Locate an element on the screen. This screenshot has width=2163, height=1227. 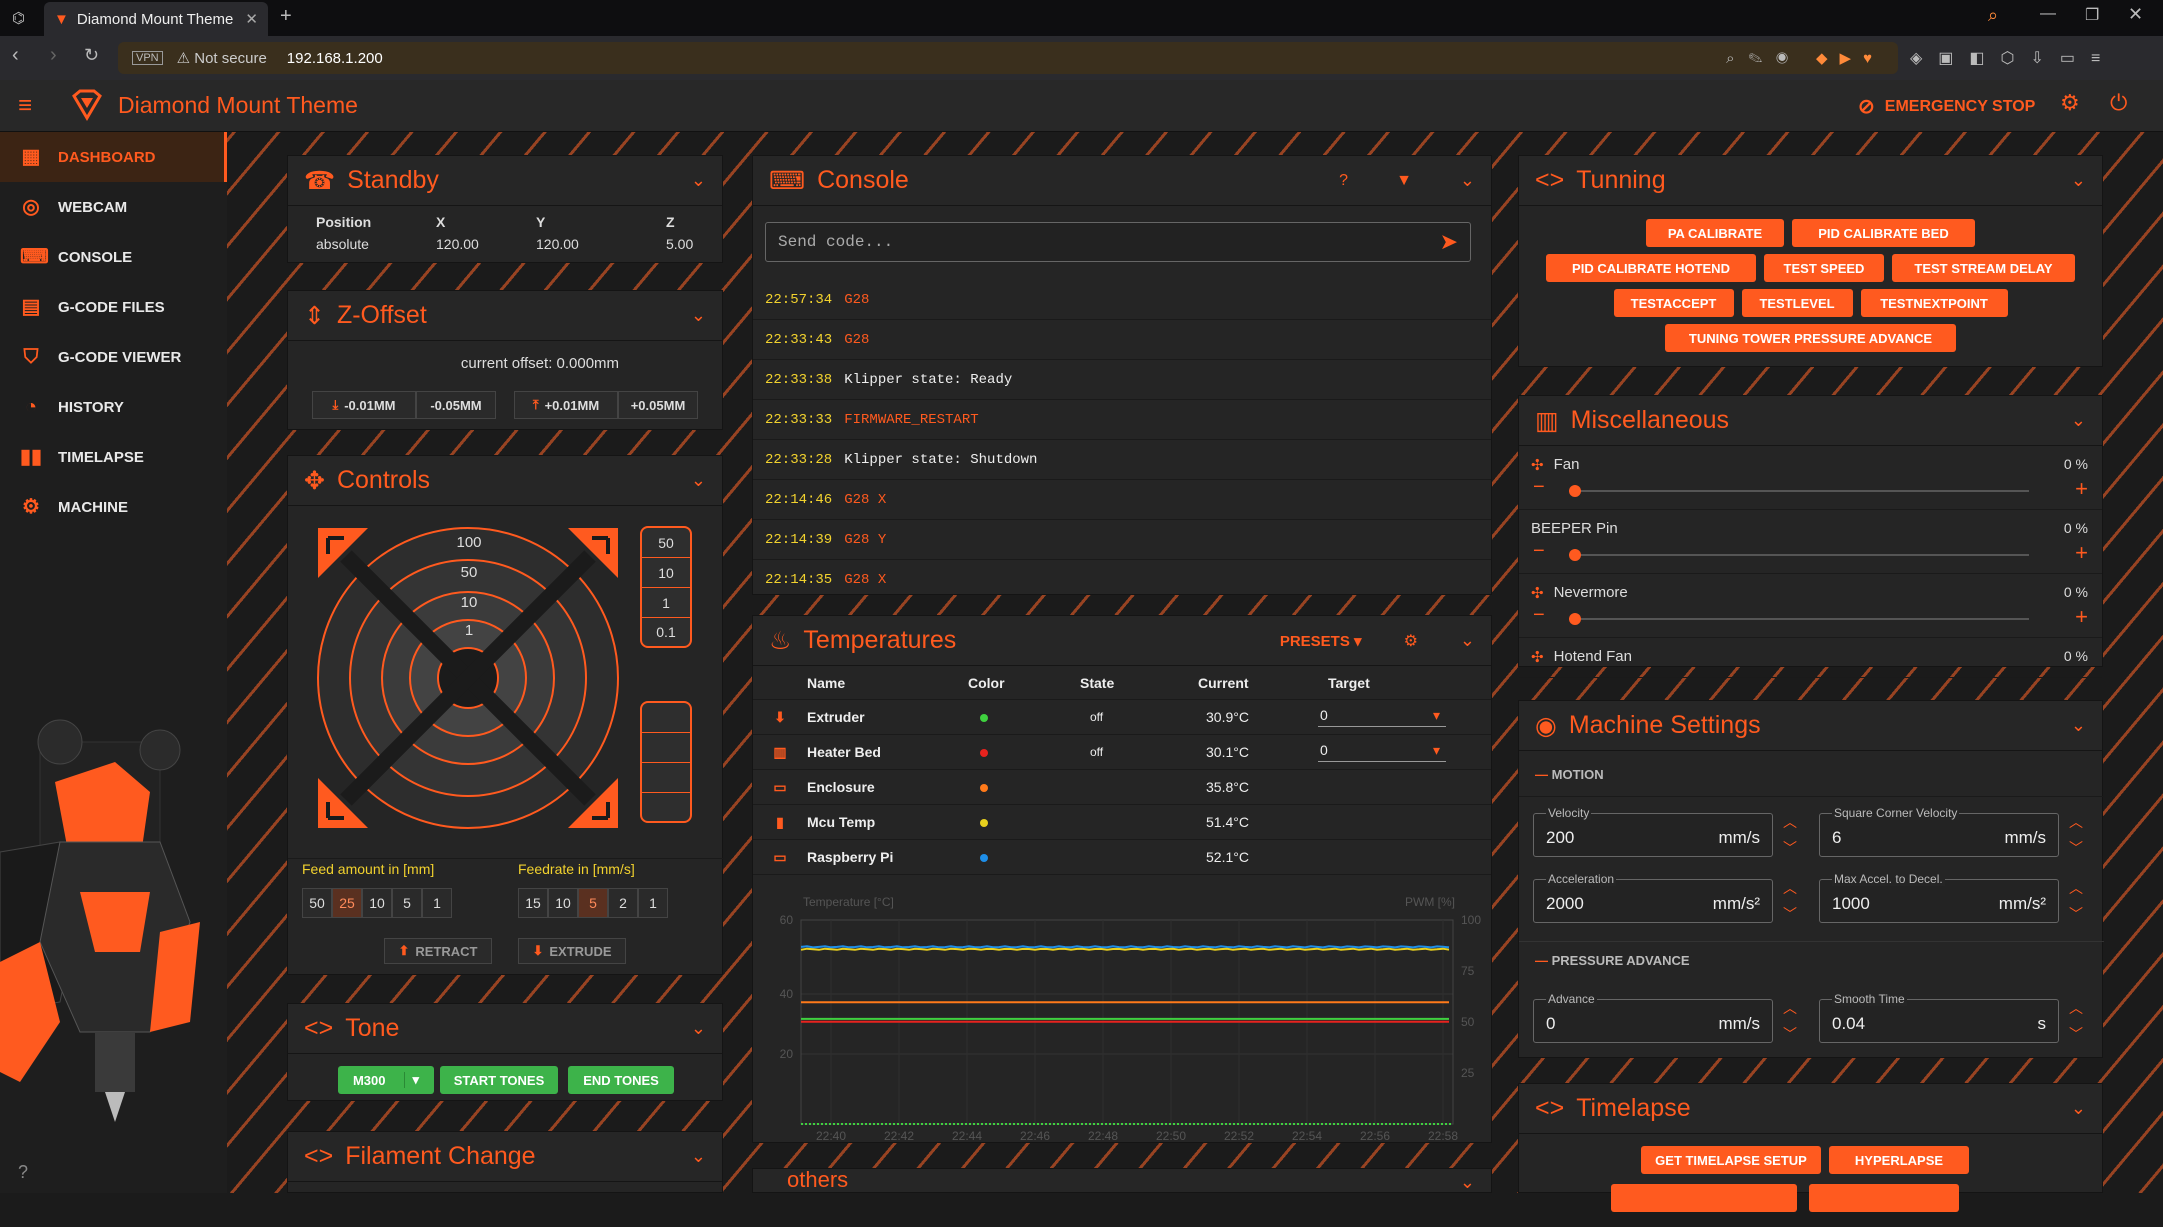
new-tab-icon: + is located at coordinates (286, 16).